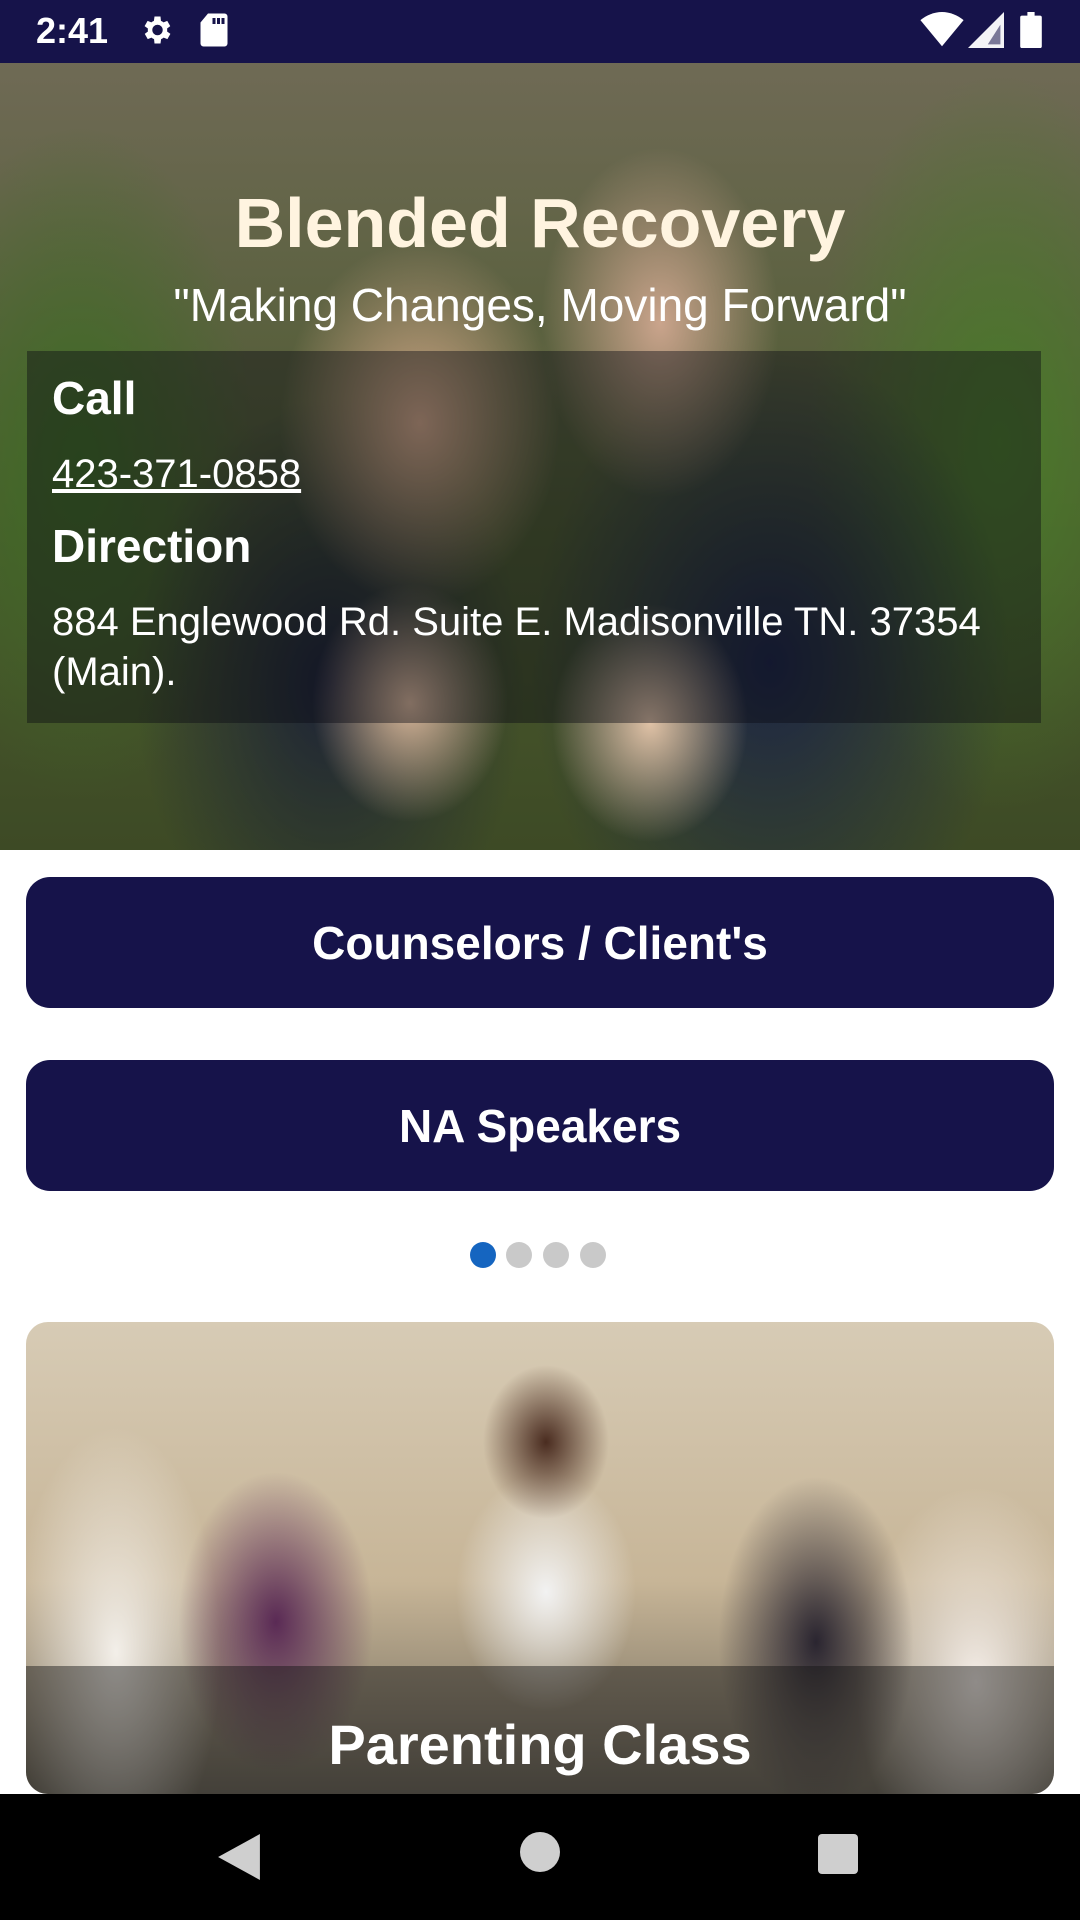  What do you see at coordinates (540, 31) in the screenshot?
I see `status-bar: 2:41` at bounding box center [540, 31].